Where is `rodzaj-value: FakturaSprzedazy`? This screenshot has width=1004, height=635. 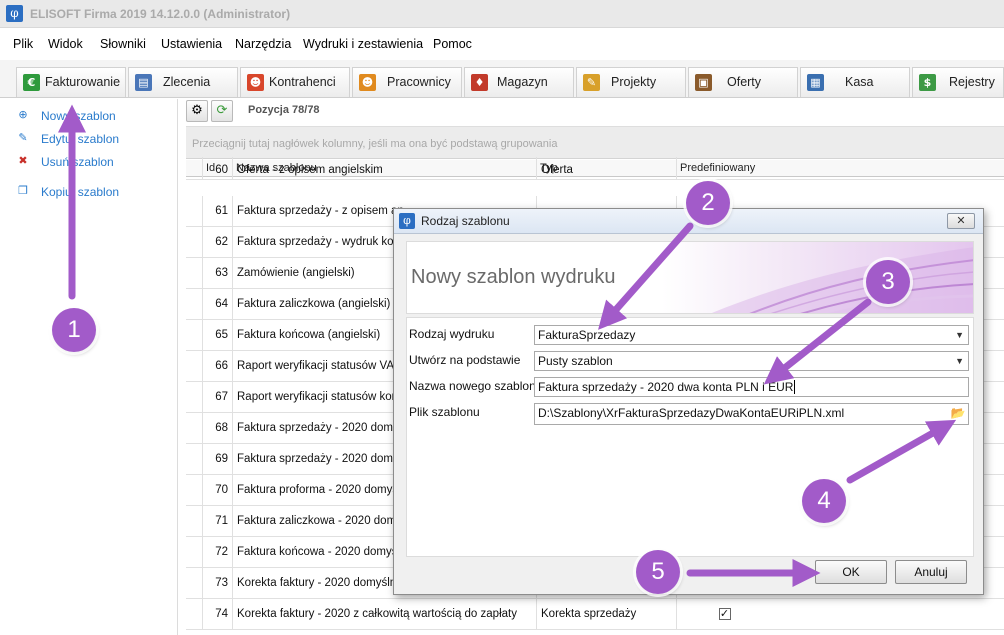 rodzaj-value: FakturaSprzedazy is located at coordinates (587, 335).